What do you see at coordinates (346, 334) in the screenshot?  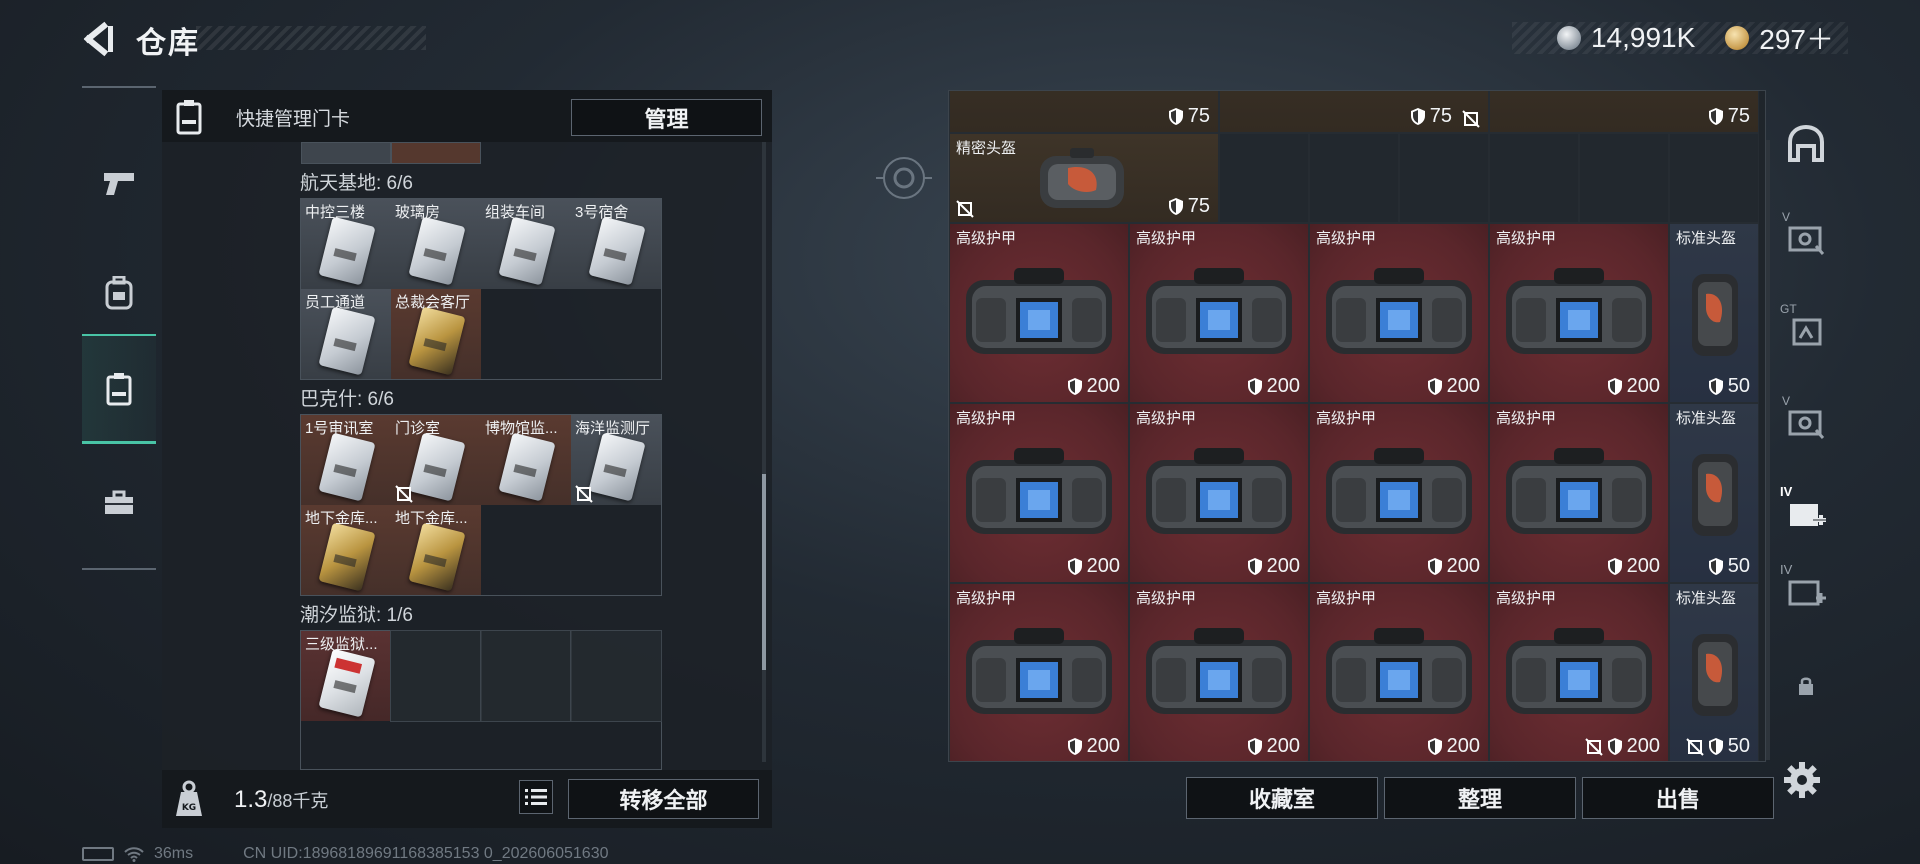 I see `keycard-slot: 员工通道` at bounding box center [346, 334].